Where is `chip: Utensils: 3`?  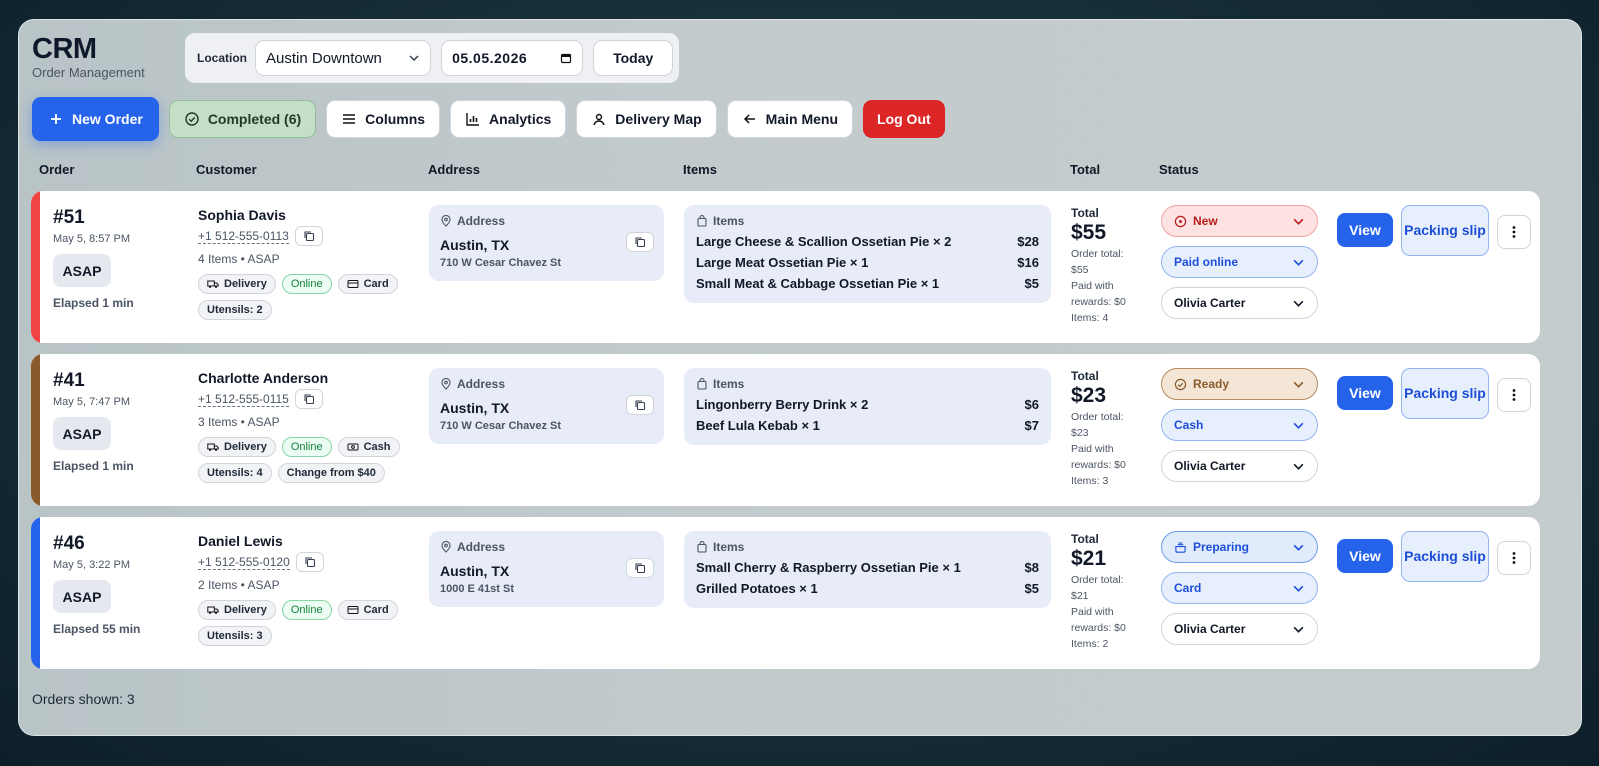
chip: Utensils: 3 is located at coordinates (235, 636).